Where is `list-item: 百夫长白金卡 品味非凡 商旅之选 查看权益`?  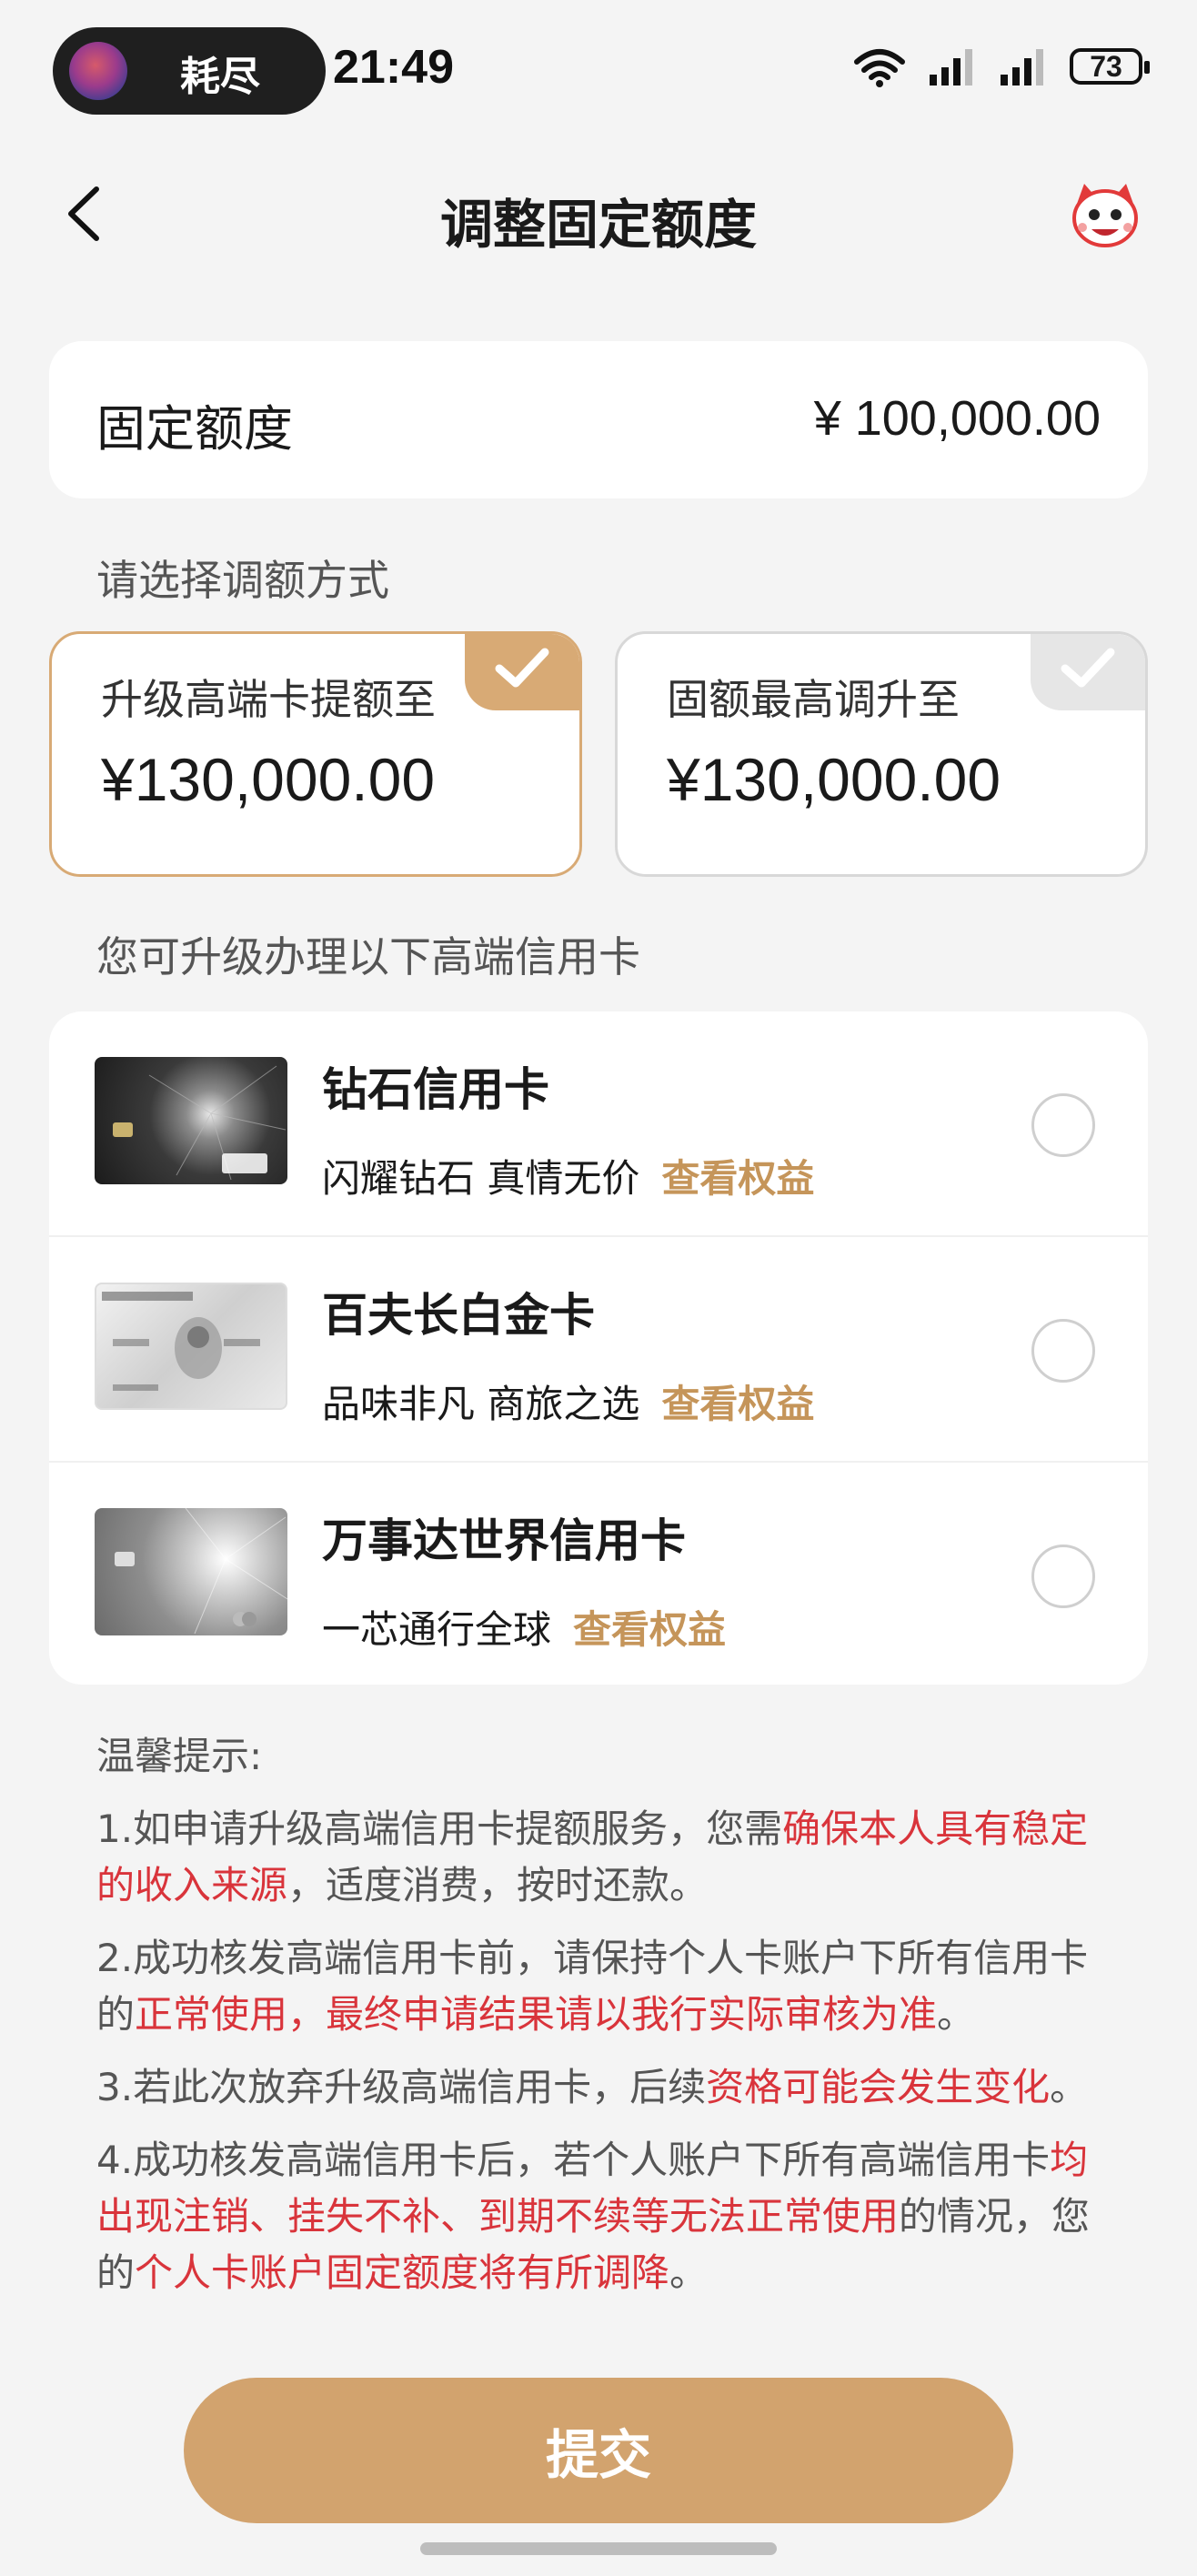 list-item: 百夫长白金卡 品味非凡 商旅之选 查看权益 is located at coordinates (598, 1350).